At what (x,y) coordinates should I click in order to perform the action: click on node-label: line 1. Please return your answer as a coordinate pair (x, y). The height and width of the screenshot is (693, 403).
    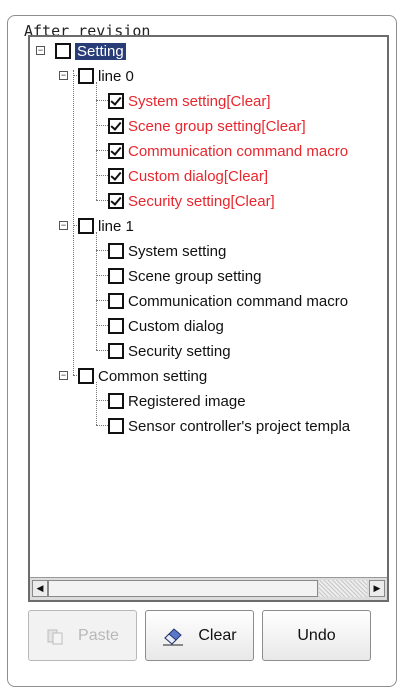
    Looking at the image, I should click on (116, 226).